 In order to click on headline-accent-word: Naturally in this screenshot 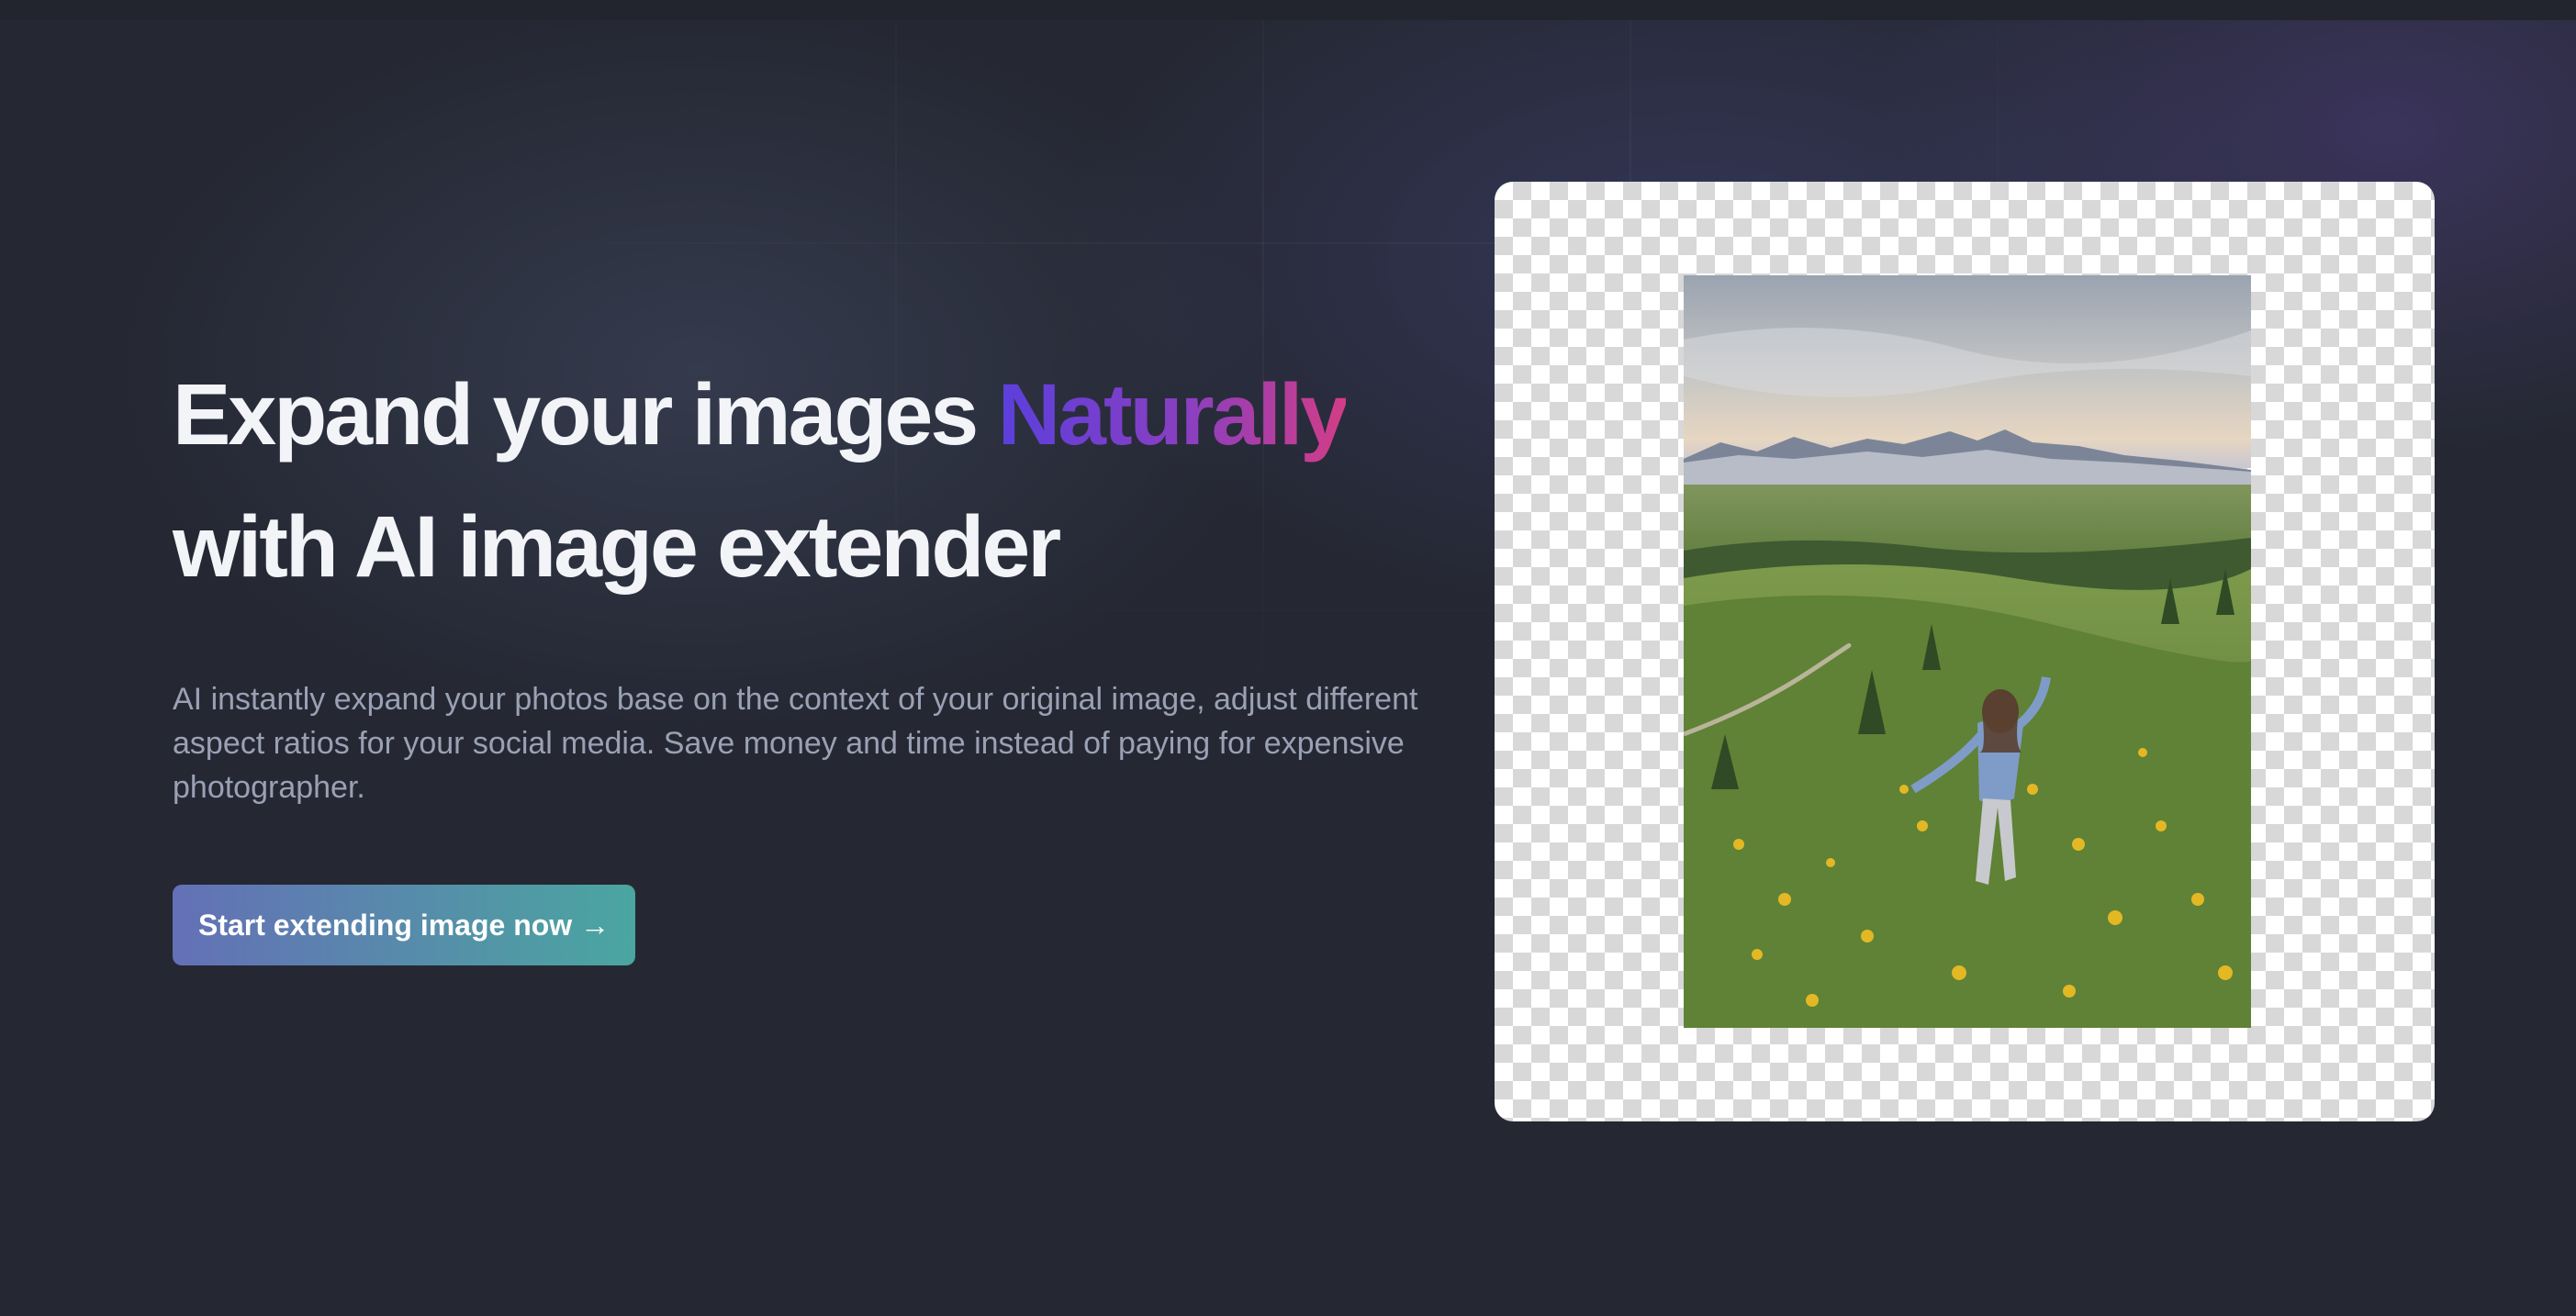, I will do `click(1173, 414)`.